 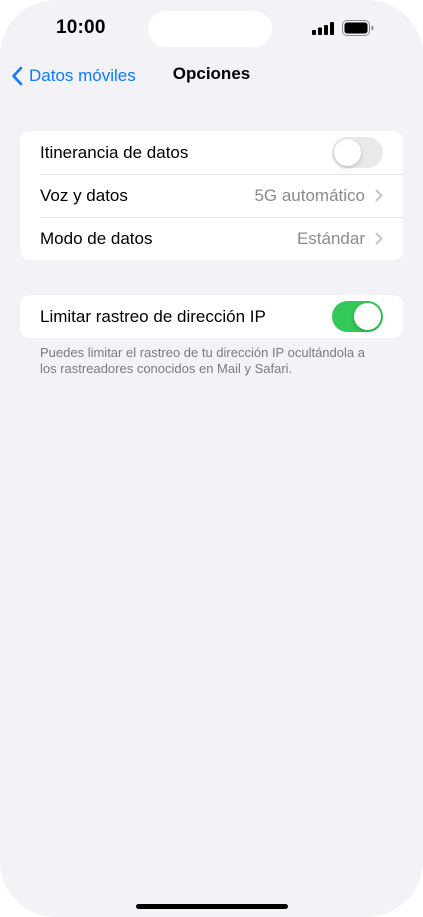 I want to click on voice-data-label: Voz y datos, so click(x=84, y=195).